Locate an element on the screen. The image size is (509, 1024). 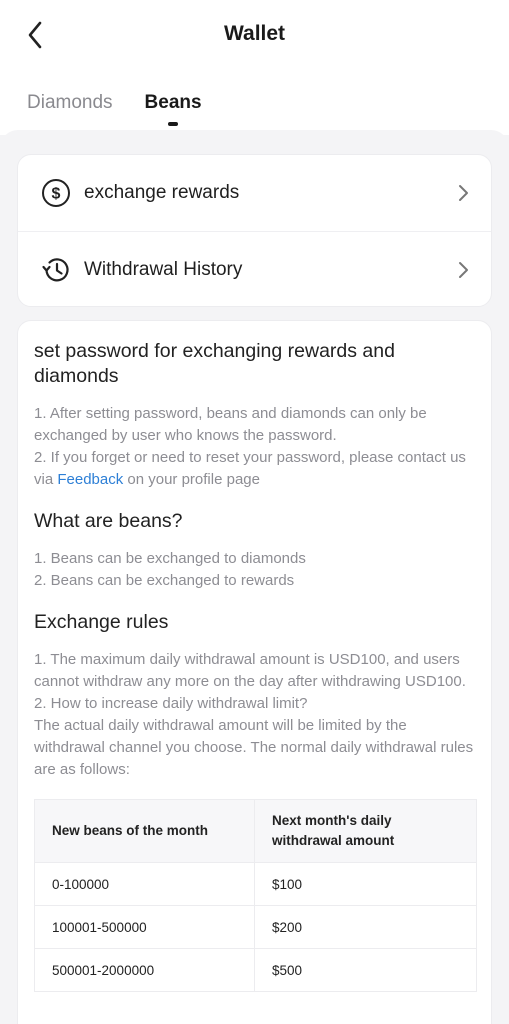
exchange-rewards-label: exchange rewards is located at coordinates (162, 192).